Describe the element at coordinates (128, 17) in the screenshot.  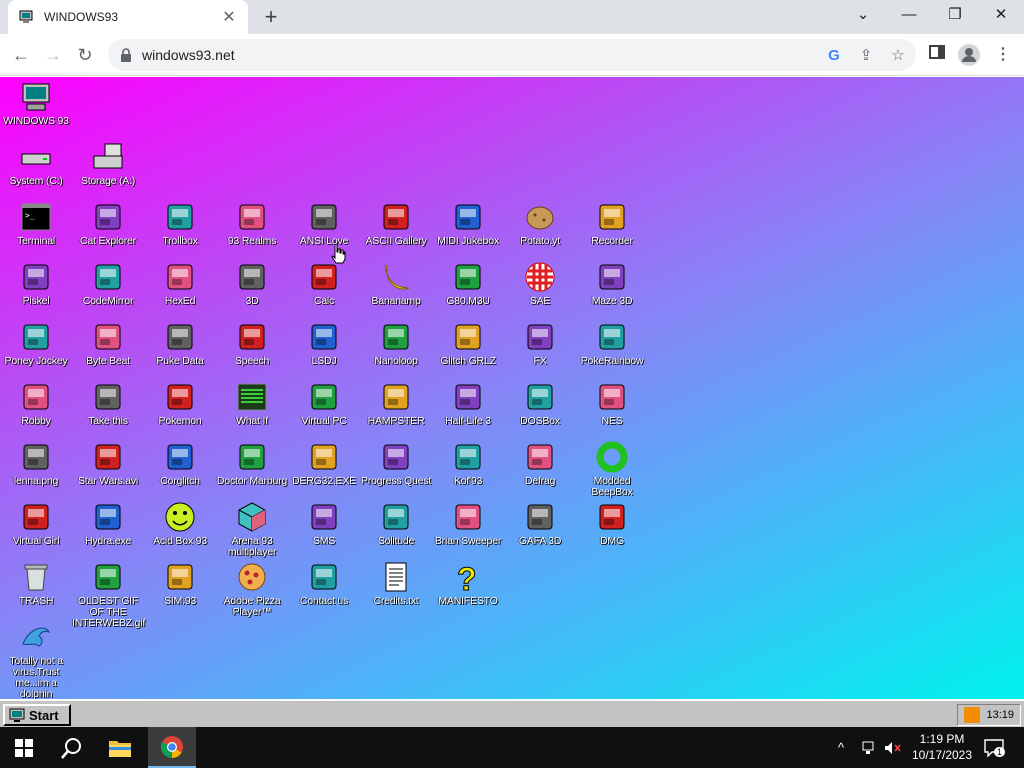
I see `browser-tab: WINDOWS93 ✕` at that location.